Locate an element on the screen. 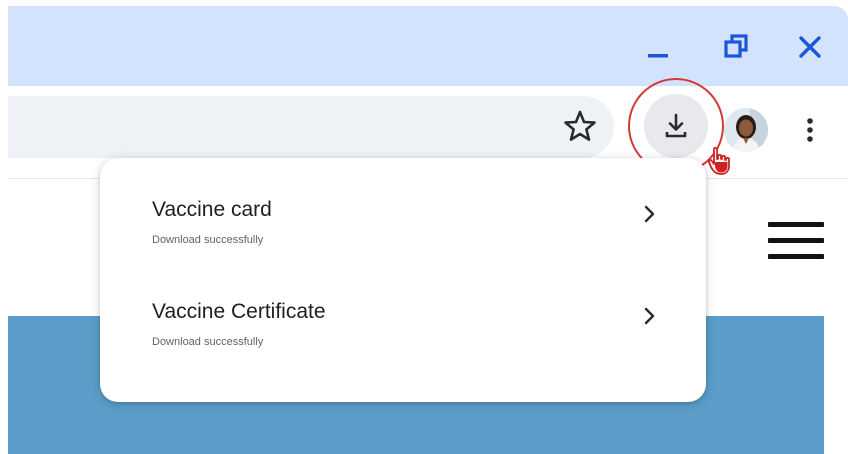  close-button is located at coordinates (810, 48).